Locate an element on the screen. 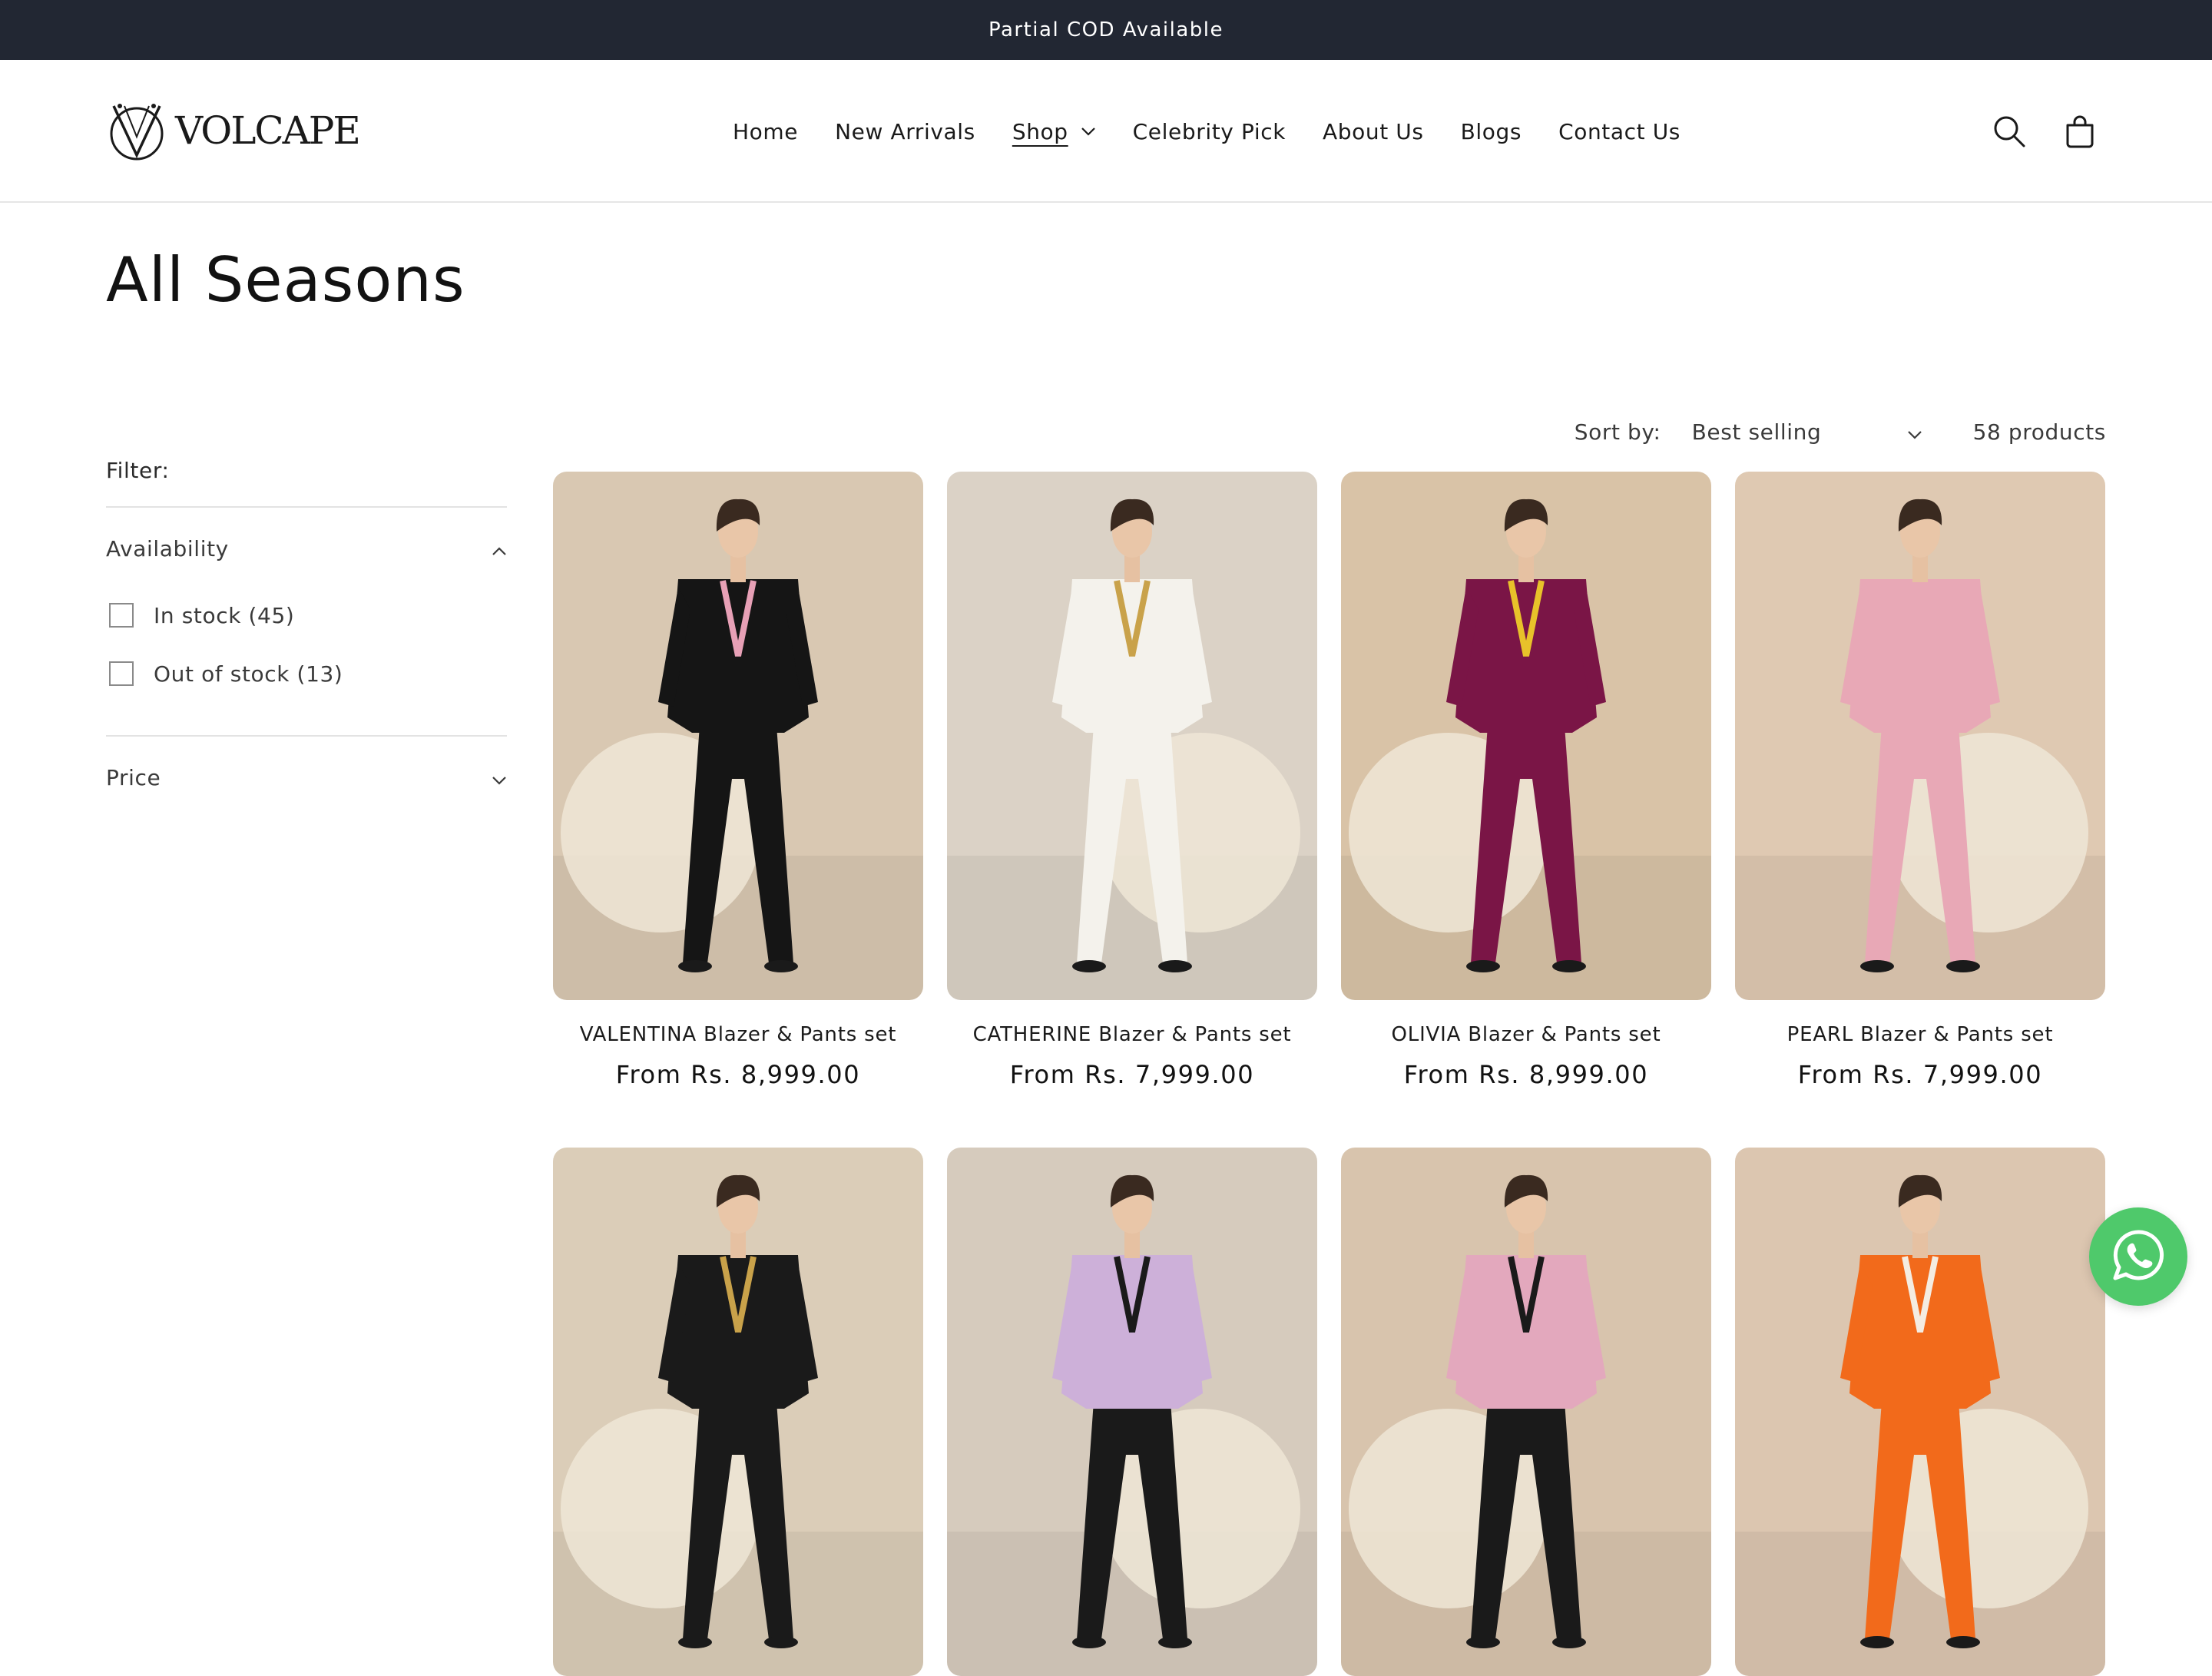 This screenshot has height=1676, width=2212. nav-new-arrivals-label: New Arrivals is located at coordinates (905, 131).